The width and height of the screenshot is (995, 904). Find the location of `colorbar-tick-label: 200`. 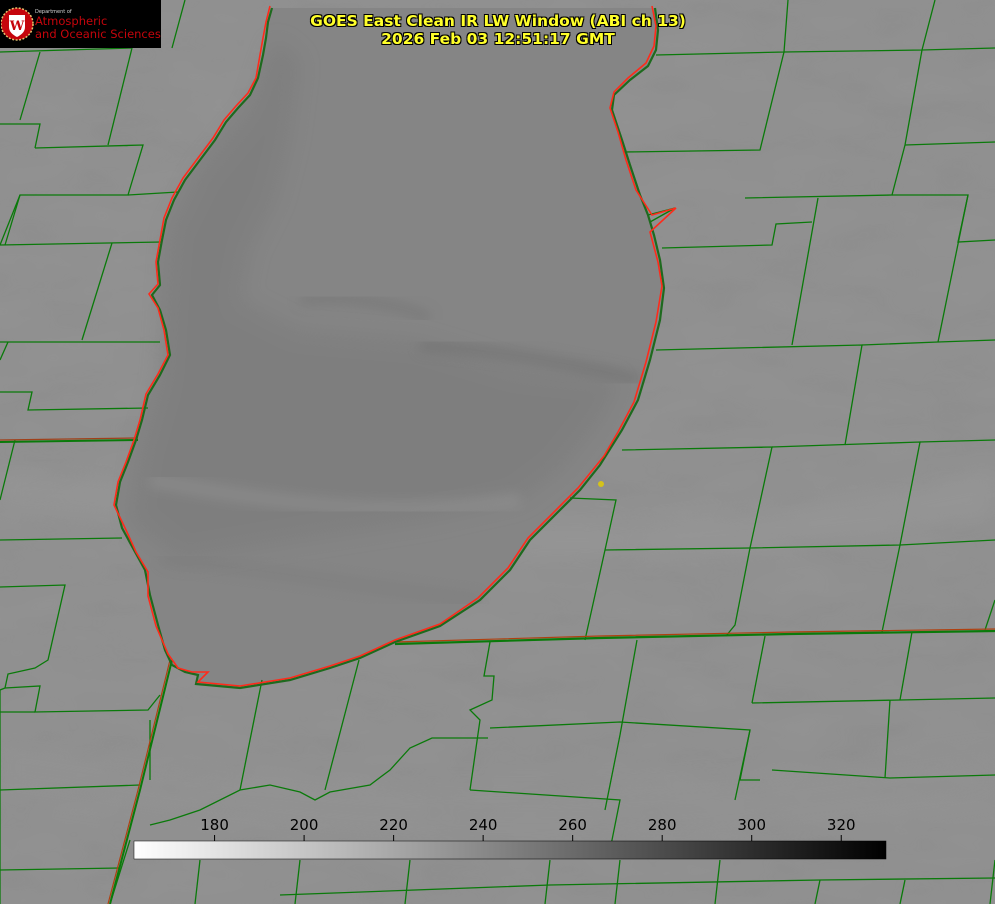

colorbar-tick-label: 200 is located at coordinates (304, 825).